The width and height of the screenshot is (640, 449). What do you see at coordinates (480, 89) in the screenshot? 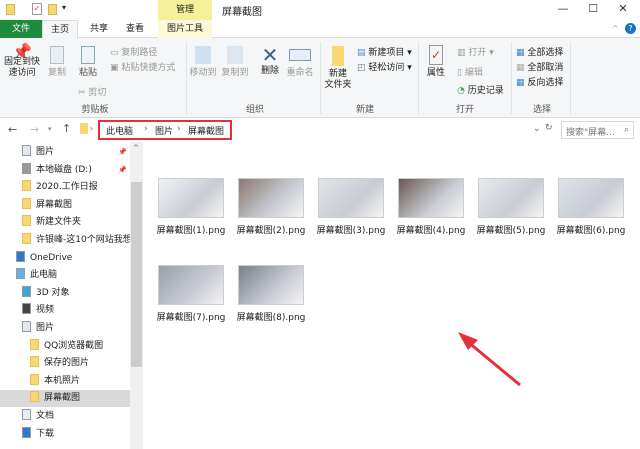
I see `history-button: ◔ 历史记录` at bounding box center [480, 89].